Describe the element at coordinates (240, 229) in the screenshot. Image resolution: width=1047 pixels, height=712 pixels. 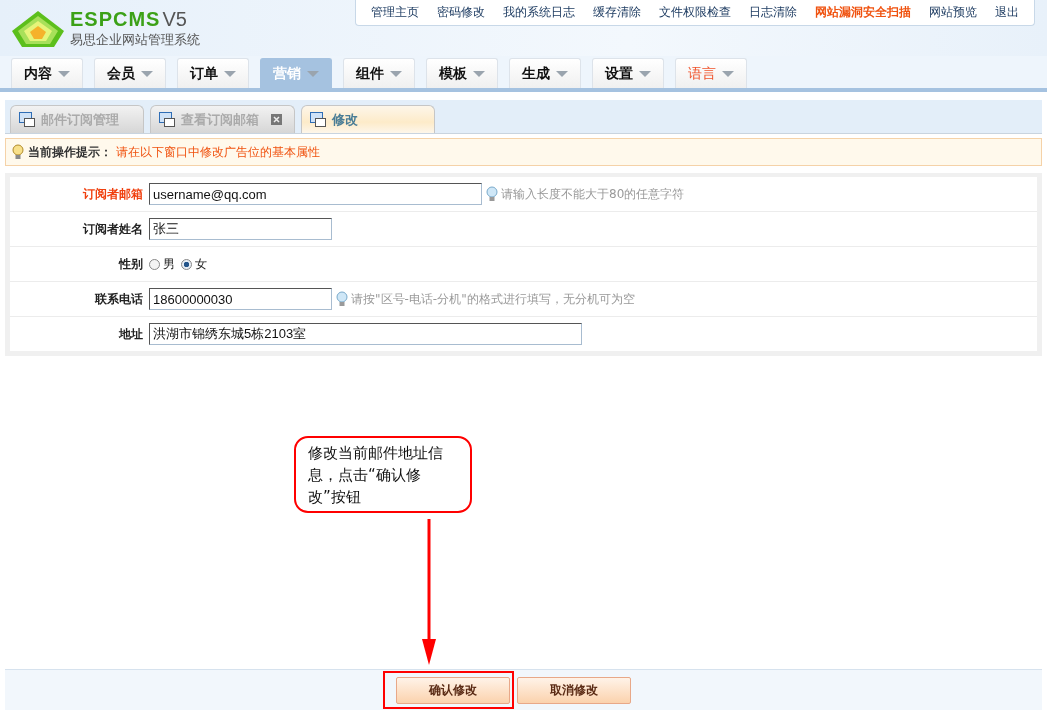
I see `text-field: 张三` at that location.